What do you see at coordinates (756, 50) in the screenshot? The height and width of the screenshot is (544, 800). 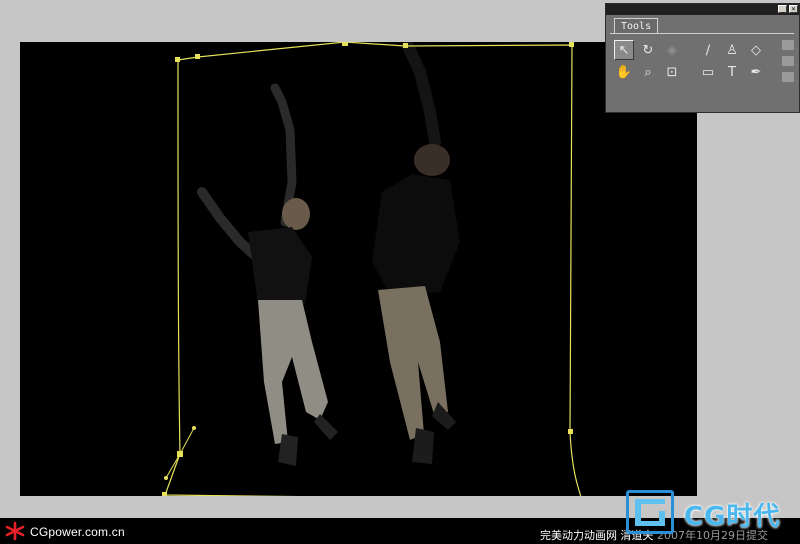 I see `eraser-tool-icon: ◇` at bounding box center [756, 50].